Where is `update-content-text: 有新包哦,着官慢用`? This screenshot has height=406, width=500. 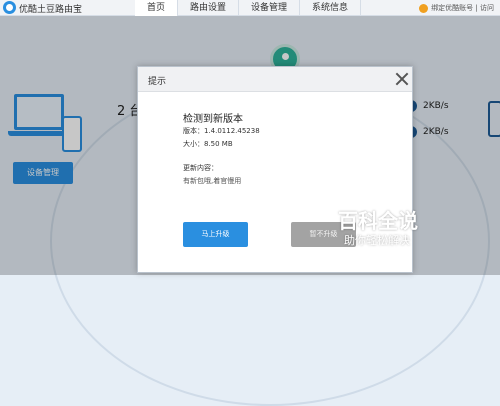
update-content-text: 有新包哦,着官慢用 is located at coordinates (212, 181).